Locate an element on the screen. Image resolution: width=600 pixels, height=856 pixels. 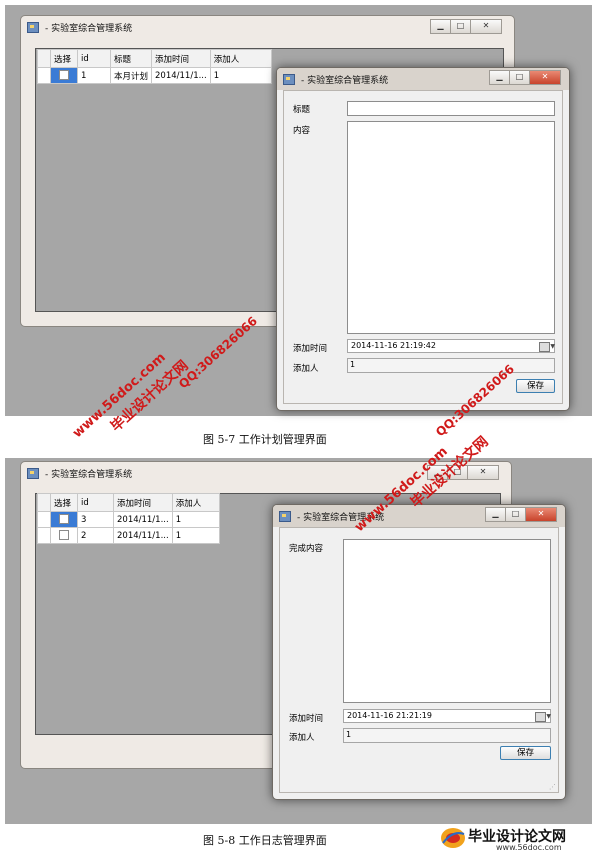
time-value: 2014-11-16 21:21:19 is located at coordinates (389, 715).